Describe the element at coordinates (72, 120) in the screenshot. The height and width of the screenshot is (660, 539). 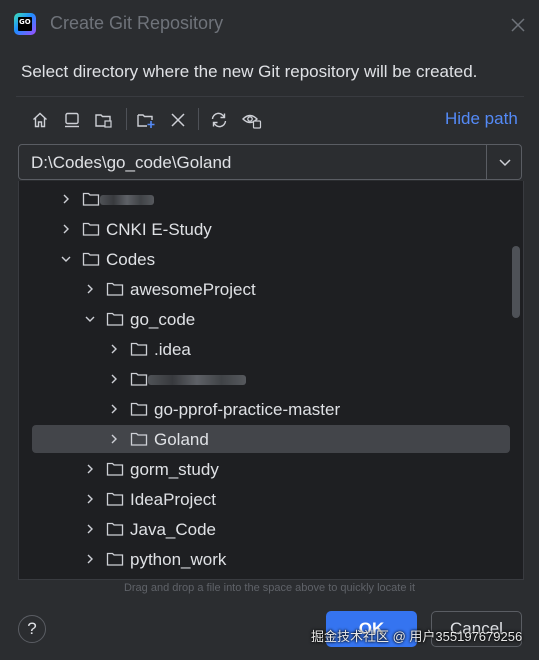
I see `desktop-icon` at that location.